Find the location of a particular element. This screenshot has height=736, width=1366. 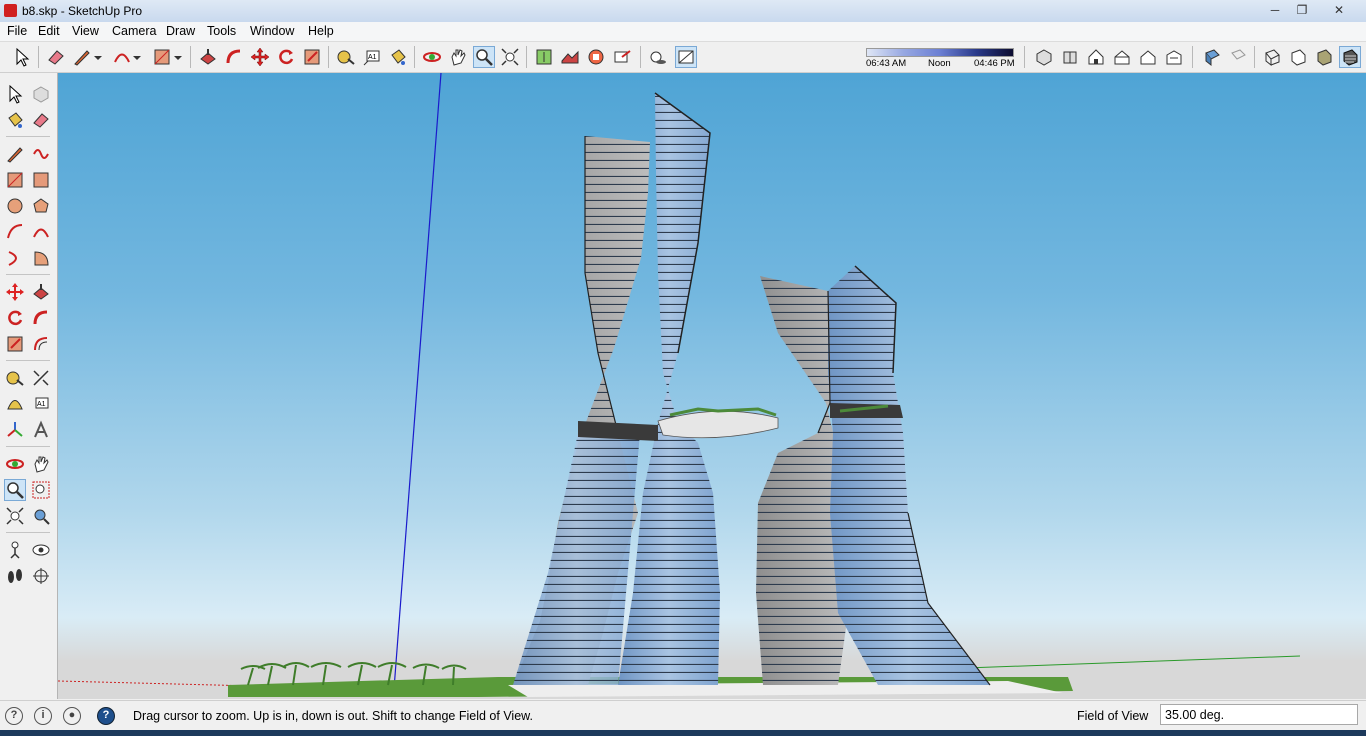

menu-help: Help is located at coordinates (321, 31).